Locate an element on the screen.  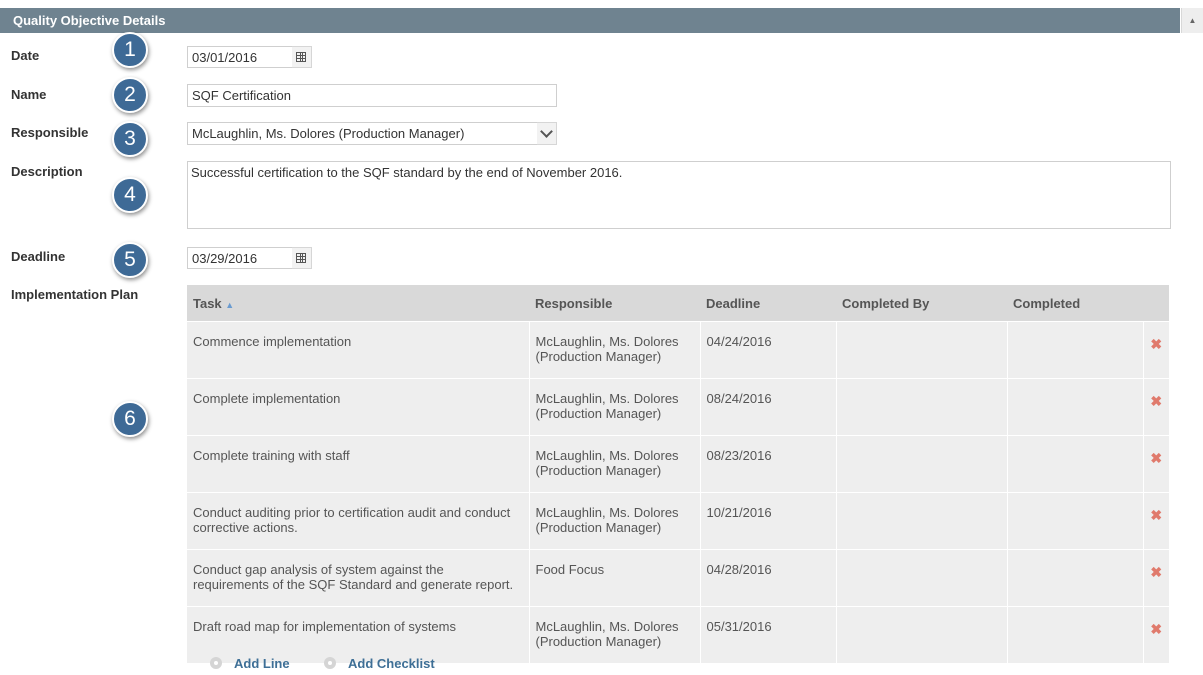
step-badge-2: 2 is located at coordinates (130, 95).